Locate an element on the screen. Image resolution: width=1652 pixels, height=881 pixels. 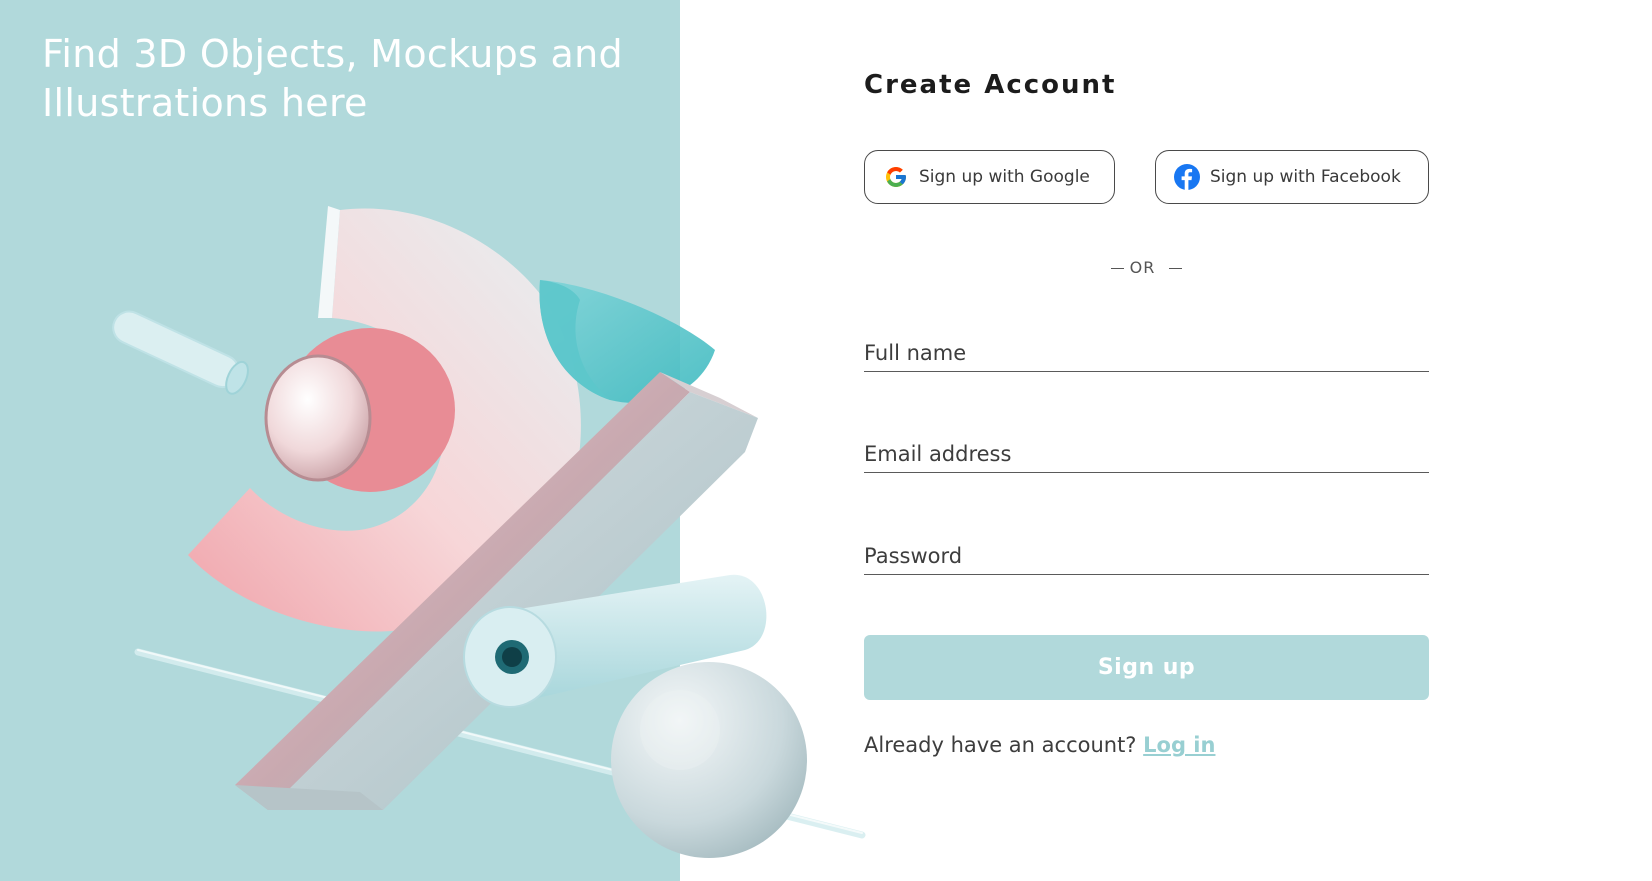
form-title: Create Account is located at coordinates (990, 85).